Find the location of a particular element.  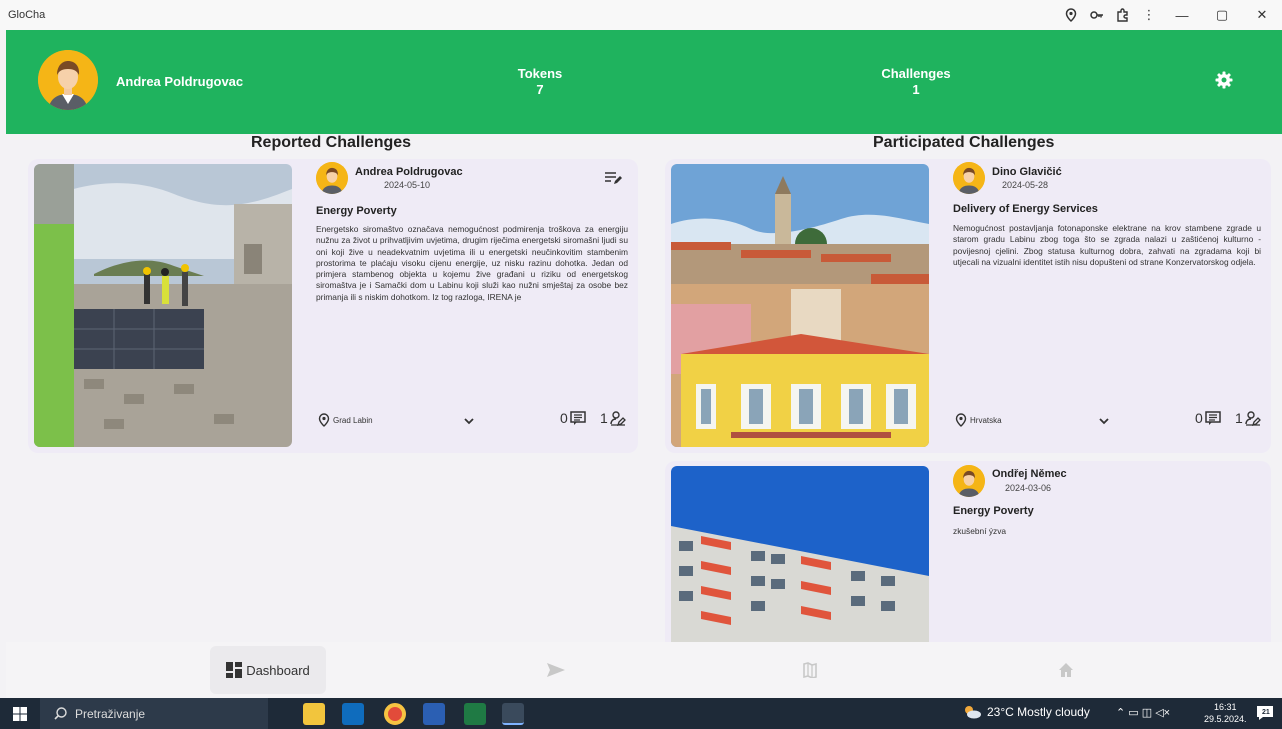

chrome-icon is located at coordinates (395, 714).